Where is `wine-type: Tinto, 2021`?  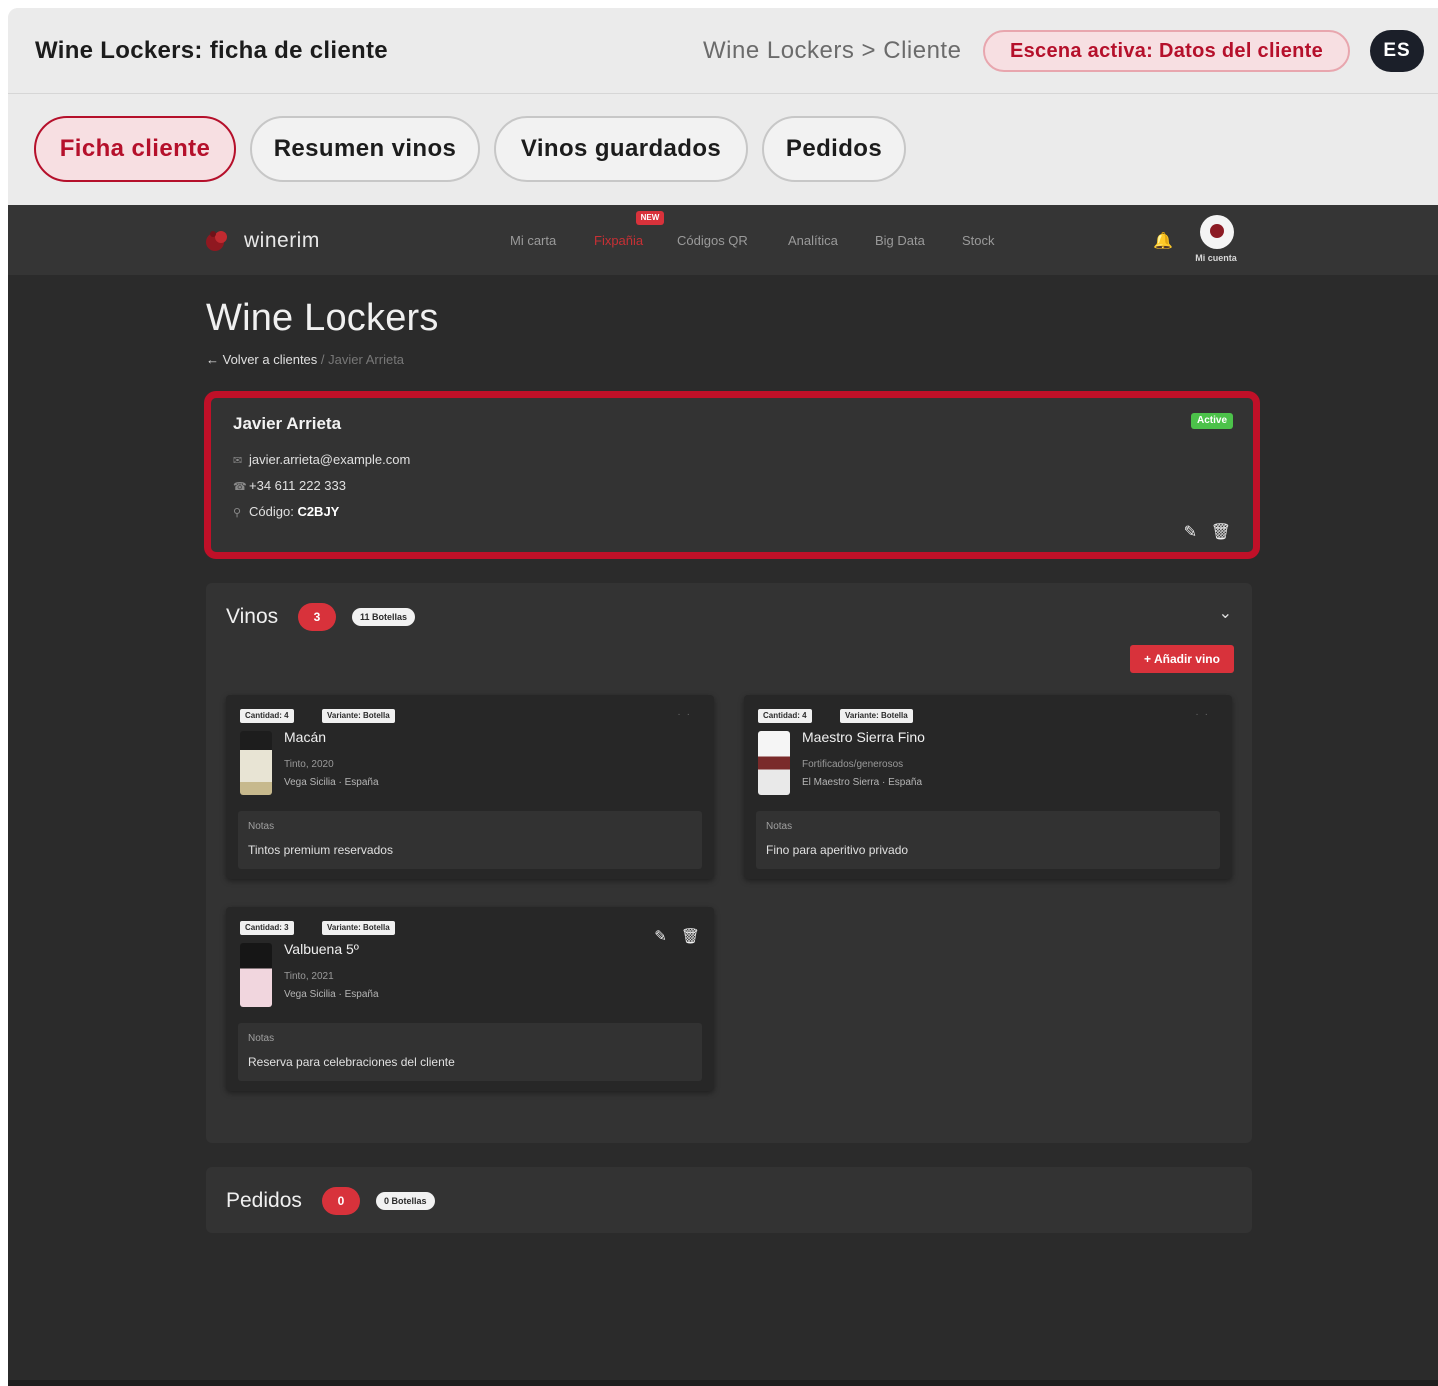
wine-type: Tinto, 2021 is located at coordinates (309, 976).